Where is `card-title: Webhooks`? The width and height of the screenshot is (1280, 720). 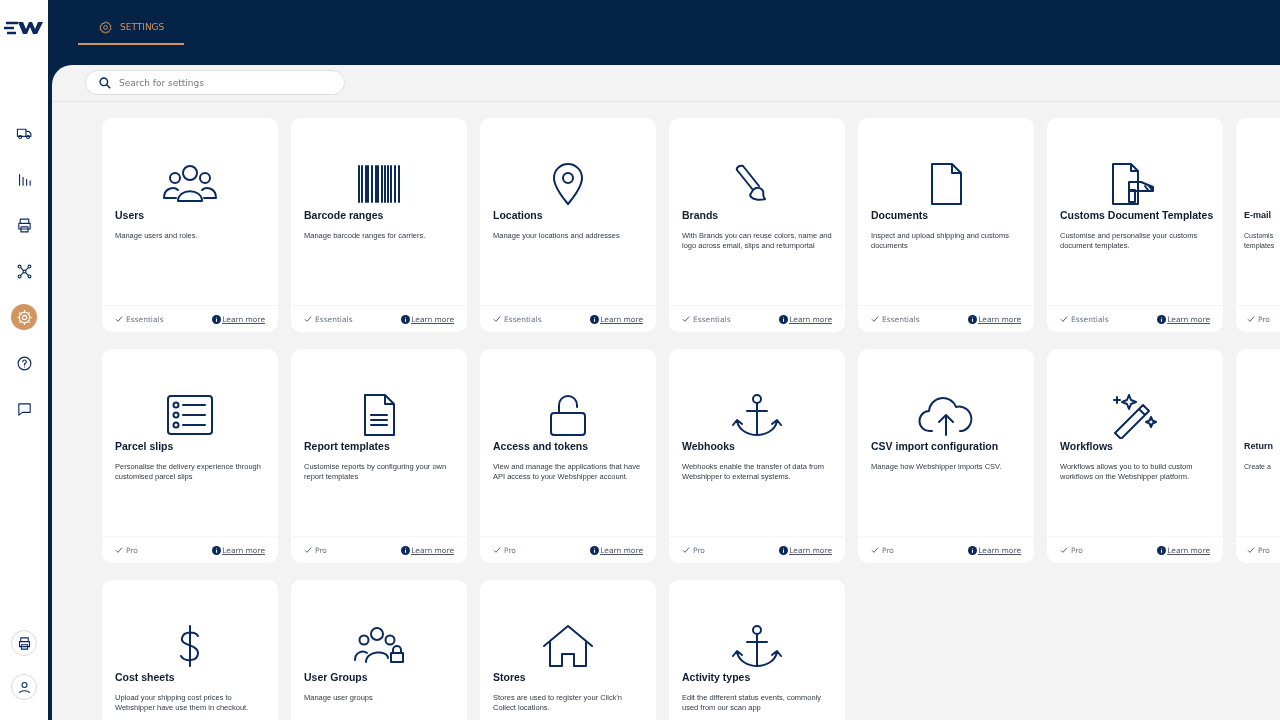
card-title: Webhooks is located at coordinates (709, 446).